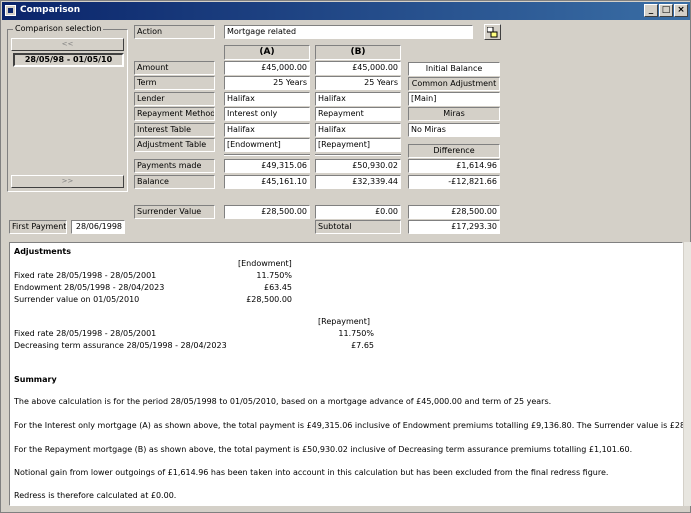 Image resolution: width=691 pixels, height=513 pixels. I want to click on miras-label: Miras, so click(454, 114).